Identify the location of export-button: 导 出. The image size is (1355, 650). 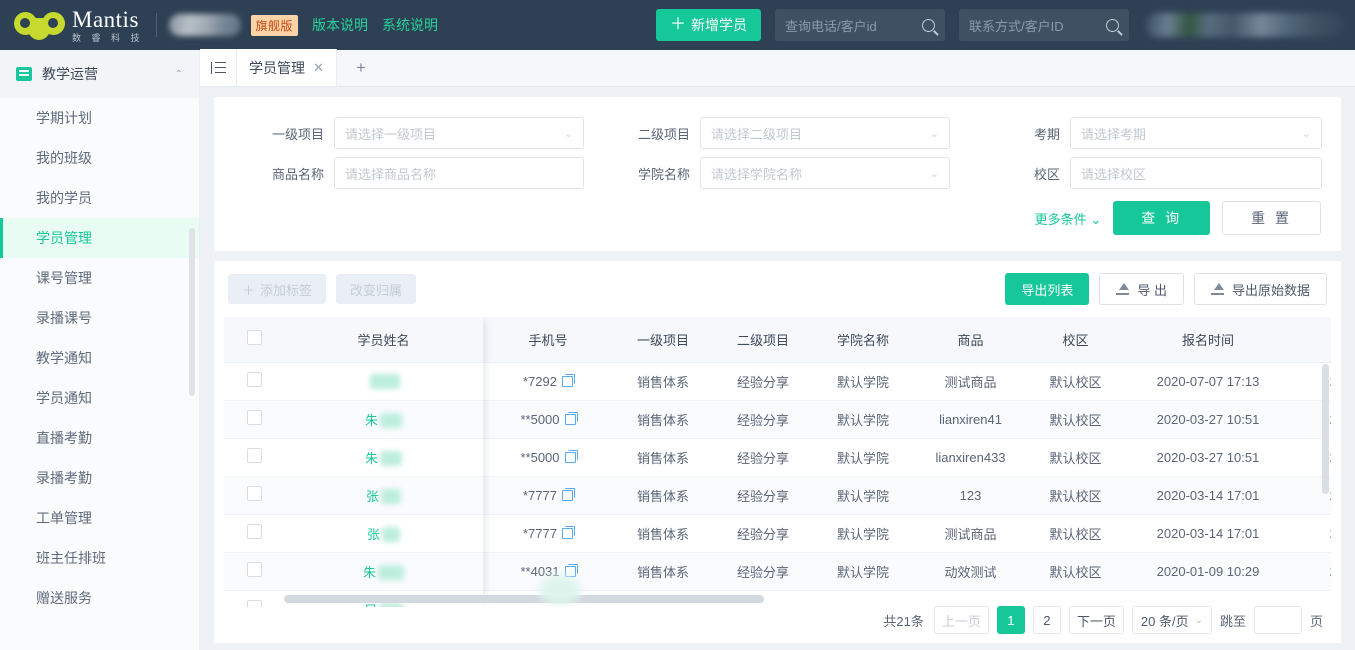
(1141, 289).